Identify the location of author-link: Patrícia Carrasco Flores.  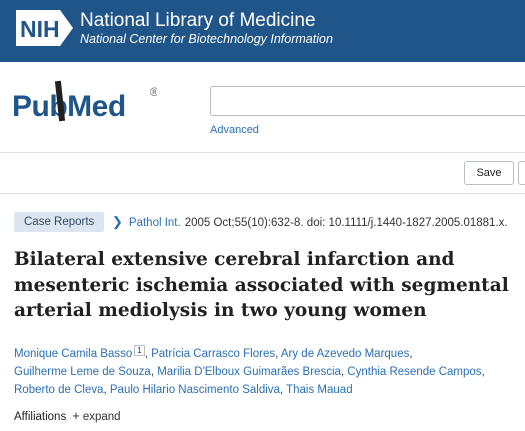
(213, 354).